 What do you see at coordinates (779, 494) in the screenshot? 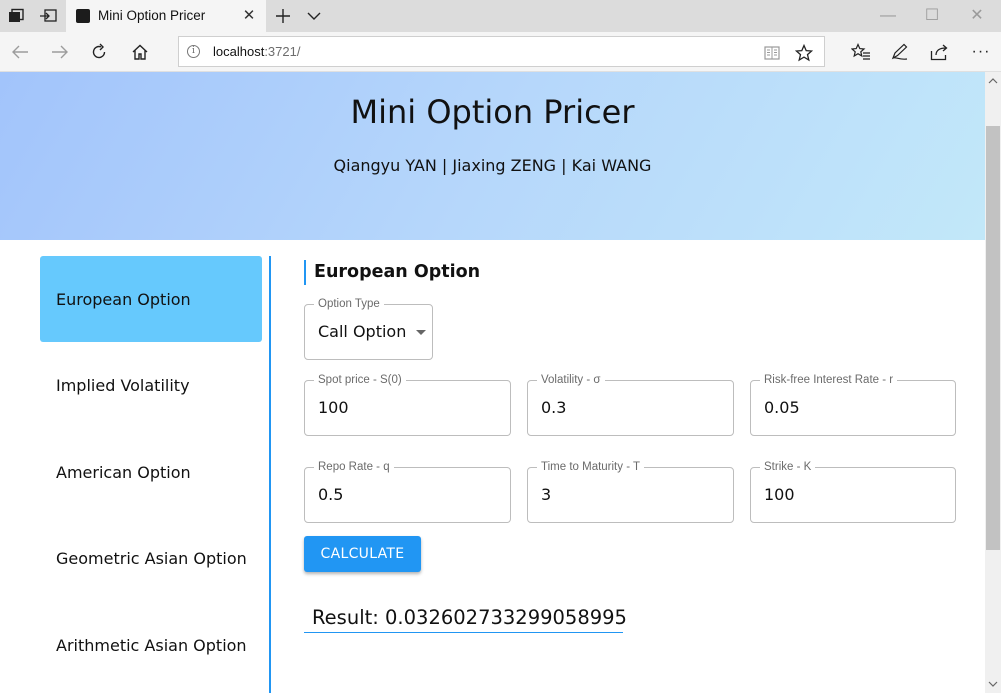
I see `strike-value: 100` at bounding box center [779, 494].